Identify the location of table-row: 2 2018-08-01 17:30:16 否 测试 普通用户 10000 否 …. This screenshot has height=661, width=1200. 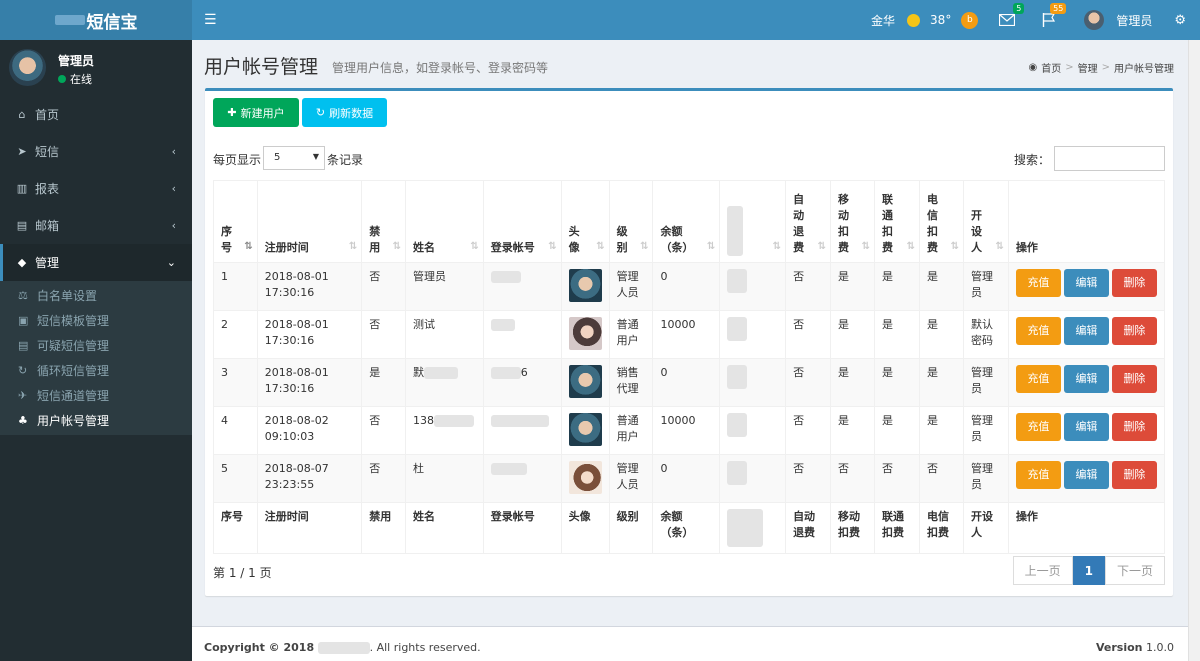
(689, 334).